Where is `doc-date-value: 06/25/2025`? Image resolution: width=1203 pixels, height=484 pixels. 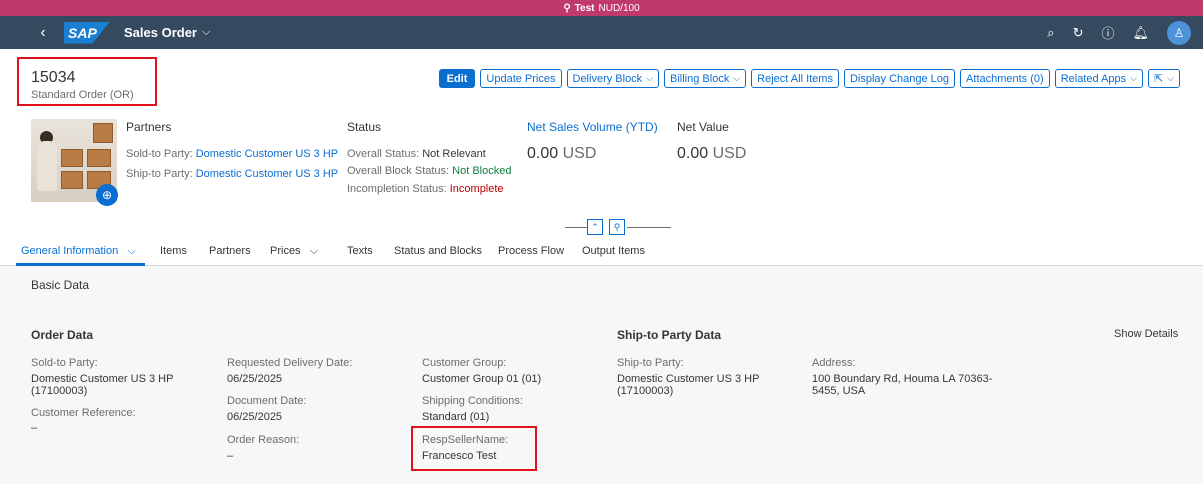 doc-date-value: 06/25/2025 is located at coordinates (255, 417).